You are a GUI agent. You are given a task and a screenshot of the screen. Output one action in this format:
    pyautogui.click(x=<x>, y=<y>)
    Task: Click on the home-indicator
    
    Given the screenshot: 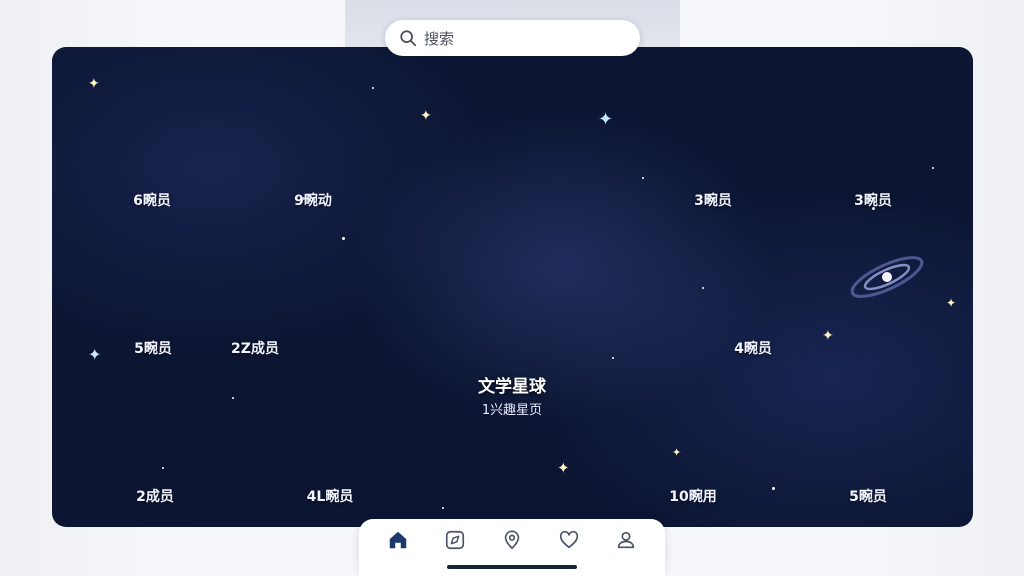 What is the action you would take?
    pyautogui.click(x=512, y=567)
    